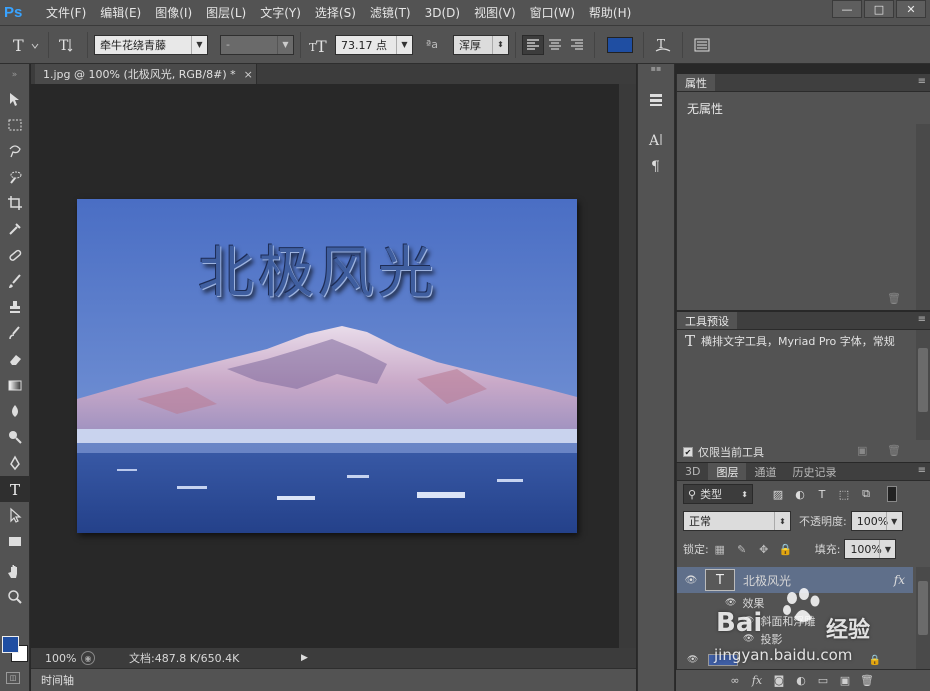 Image resolution: width=930 pixels, height=691 pixels. What do you see at coordinates (656, 70) in the screenshot?
I see `panel-grip-icon: ▪▪` at bounding box center [656, 70].